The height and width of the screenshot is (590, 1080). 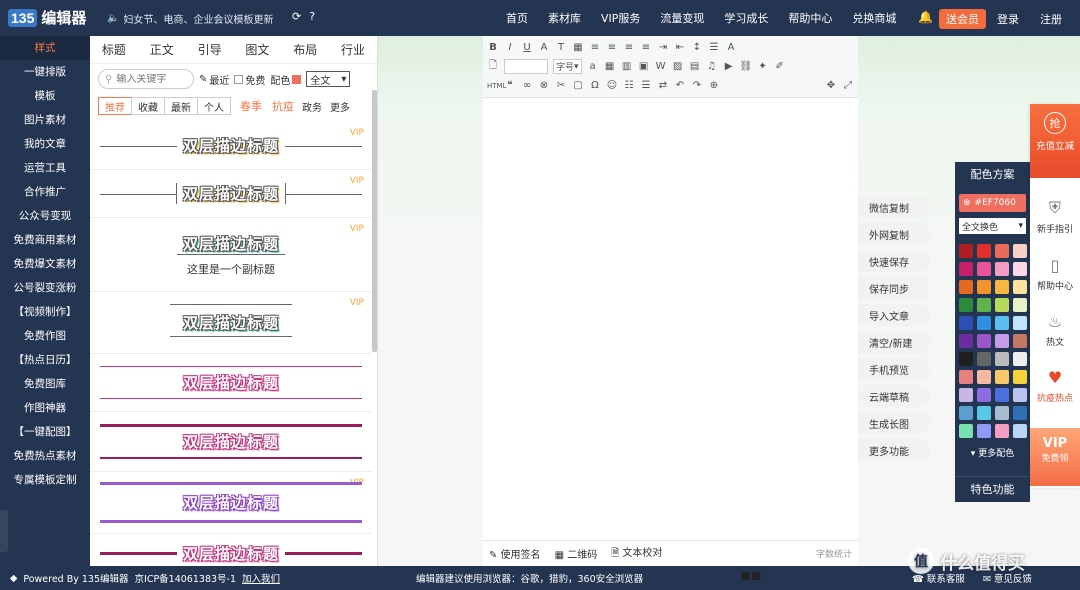 What do you see at coordinates (45, 312) in the screenshot?
I see `leftnav-video: 【视频制作】` at bounding box center [45, 312].